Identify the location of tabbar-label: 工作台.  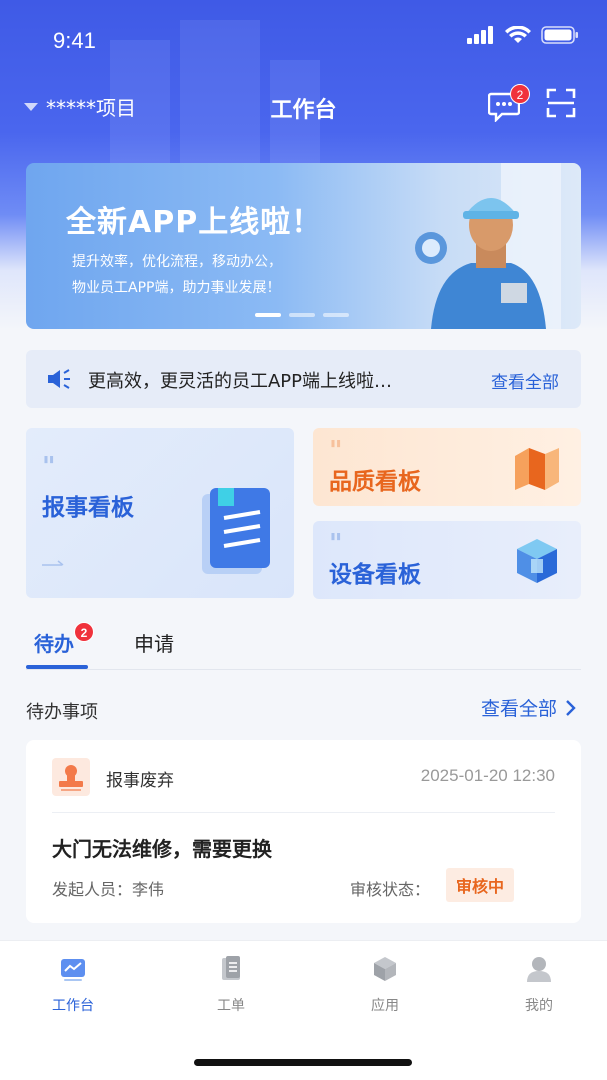
(73, 1006).